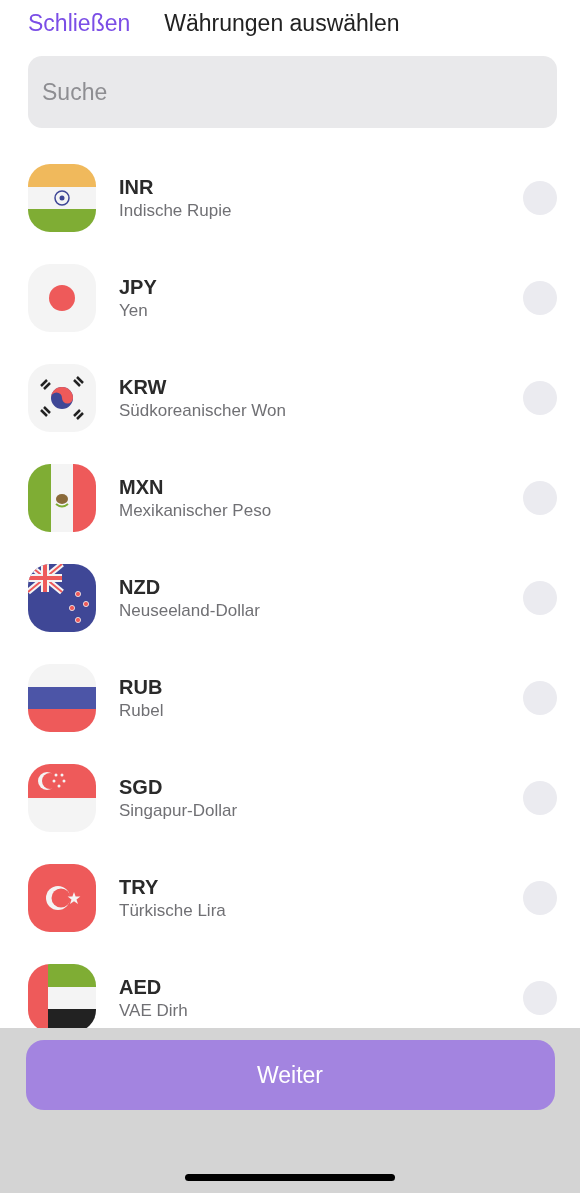  Describe the element at coordinates (134, 311) in the screenshot. I see `currency-name: Yen` at that location.